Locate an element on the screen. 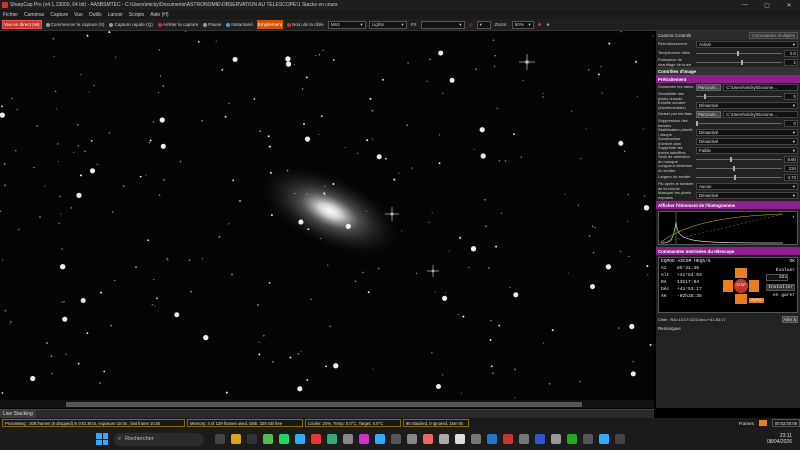  quick-capture-button: Capture rapide (Q) is located at coordinates (130, 24).